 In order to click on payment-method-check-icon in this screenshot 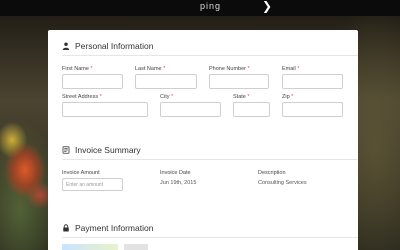, I will do `click(136, 247)`.